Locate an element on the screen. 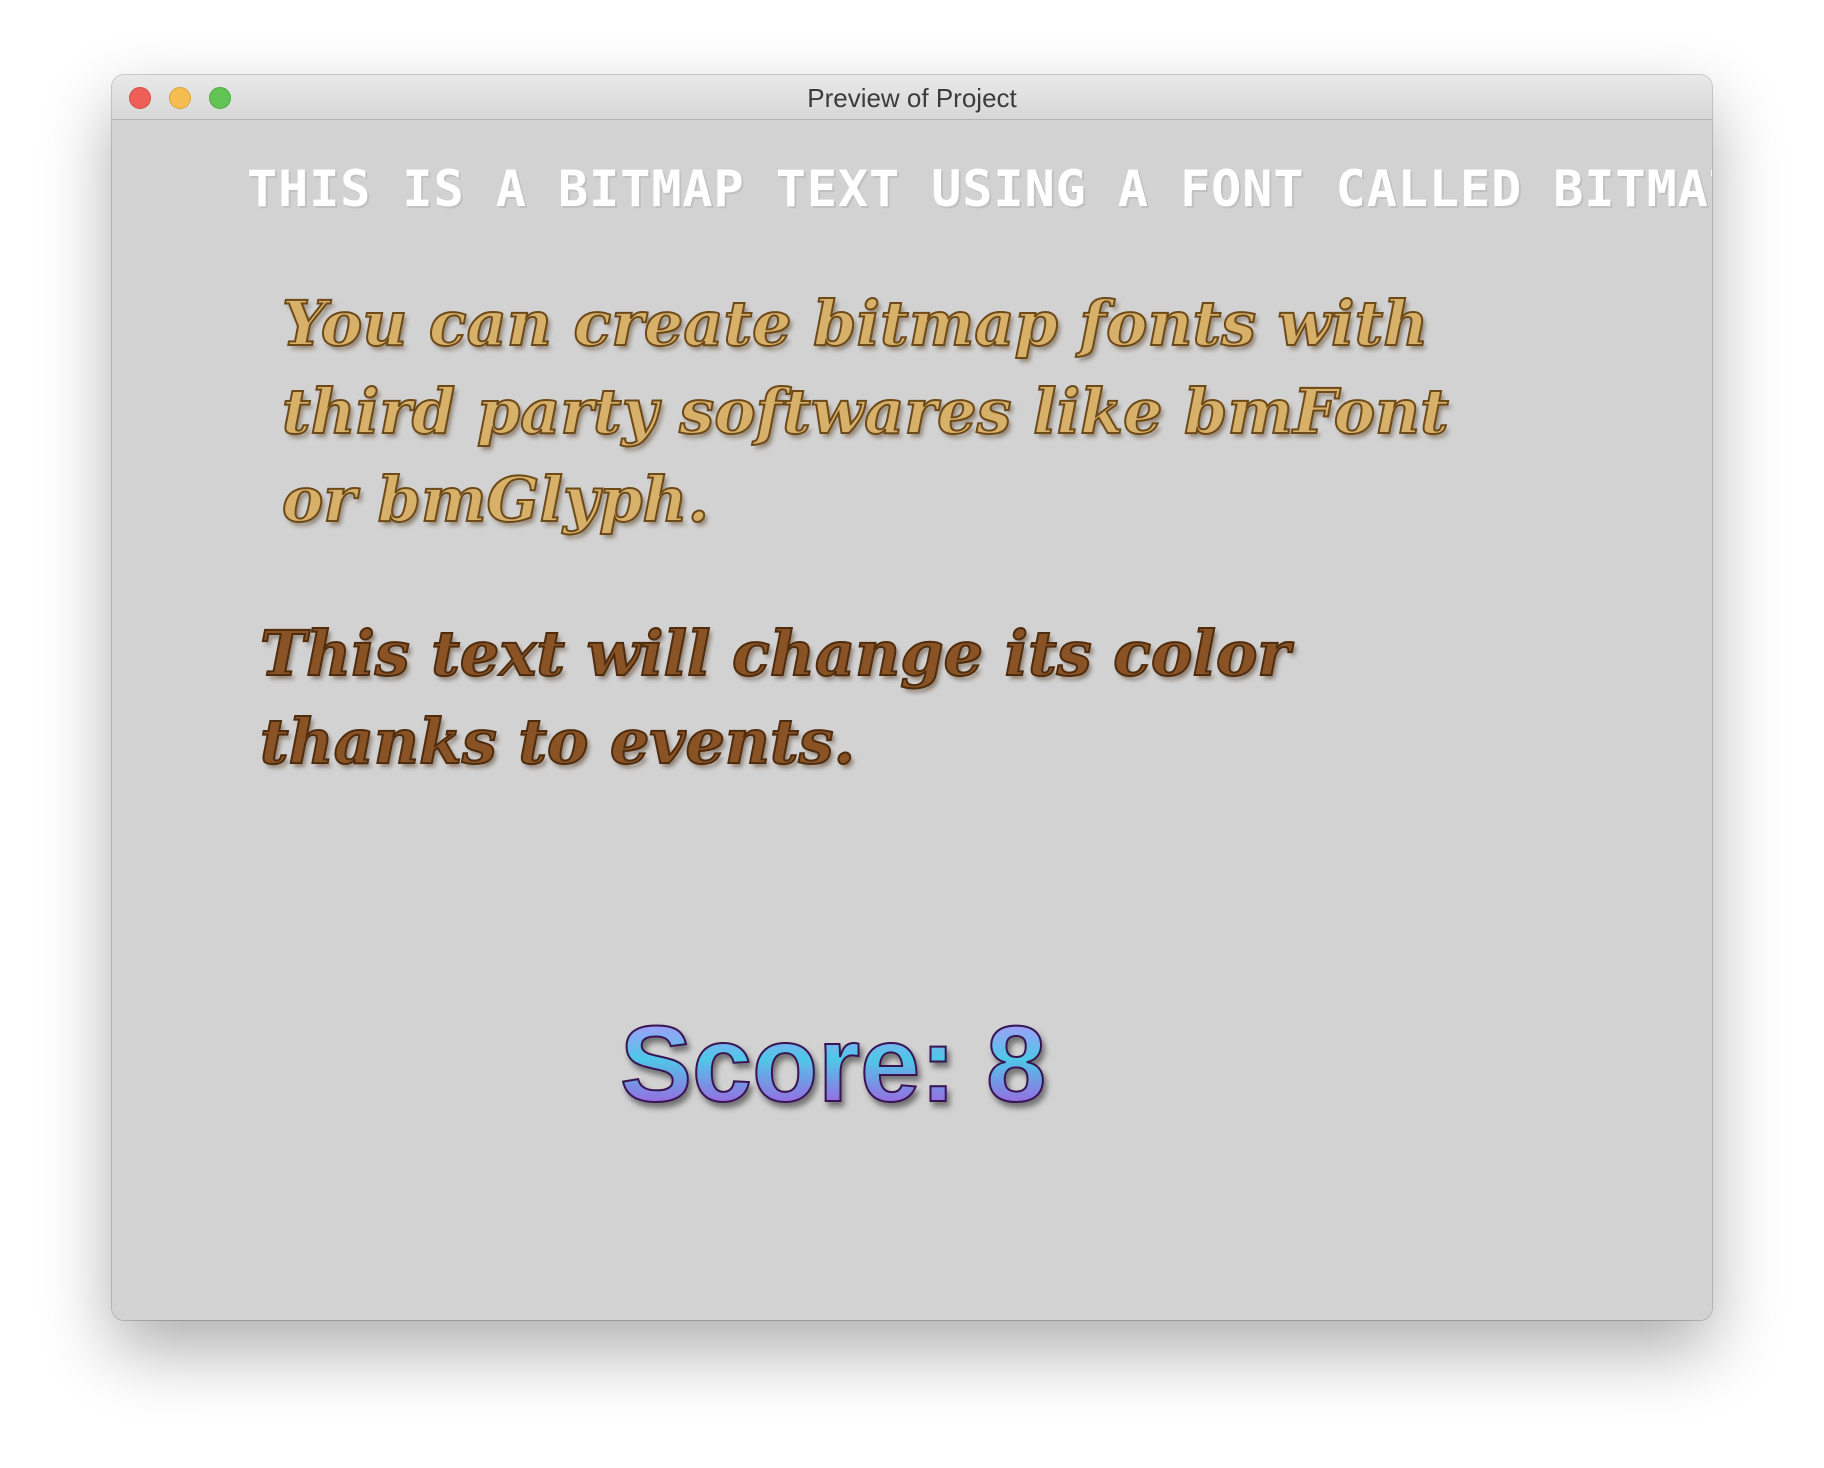  score-text: Score: 8 is located at coordinates (833, 1063).